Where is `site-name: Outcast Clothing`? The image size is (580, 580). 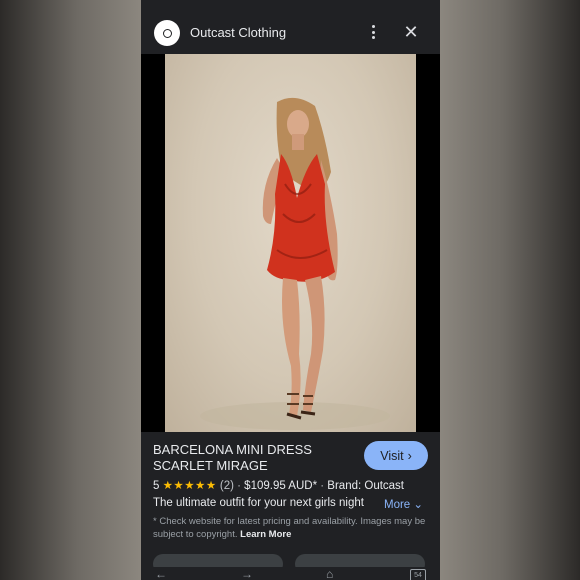
site-name: Outcast Clothing is located at coordinates (238, 32).